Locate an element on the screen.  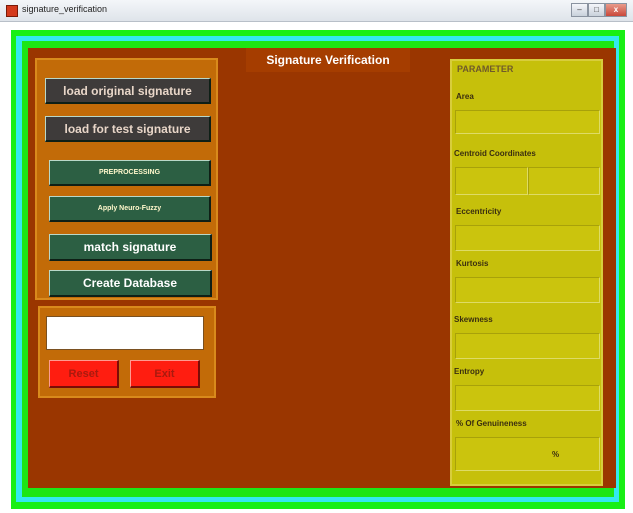
kurtosis-label: Kurtosis is located at coordinates (472, 263).